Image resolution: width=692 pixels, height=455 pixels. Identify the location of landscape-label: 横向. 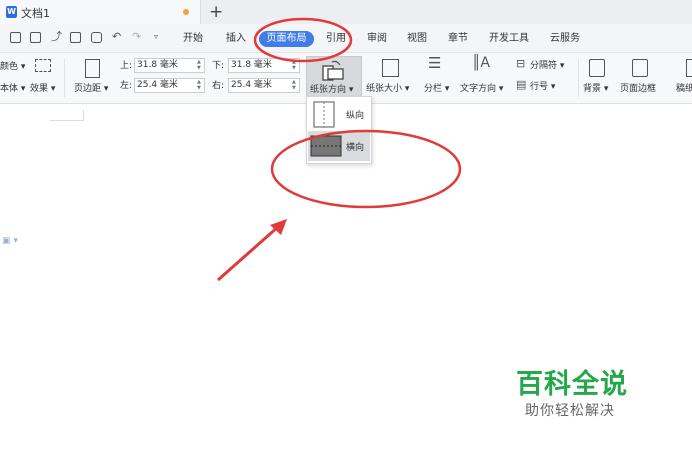
(355, 148).